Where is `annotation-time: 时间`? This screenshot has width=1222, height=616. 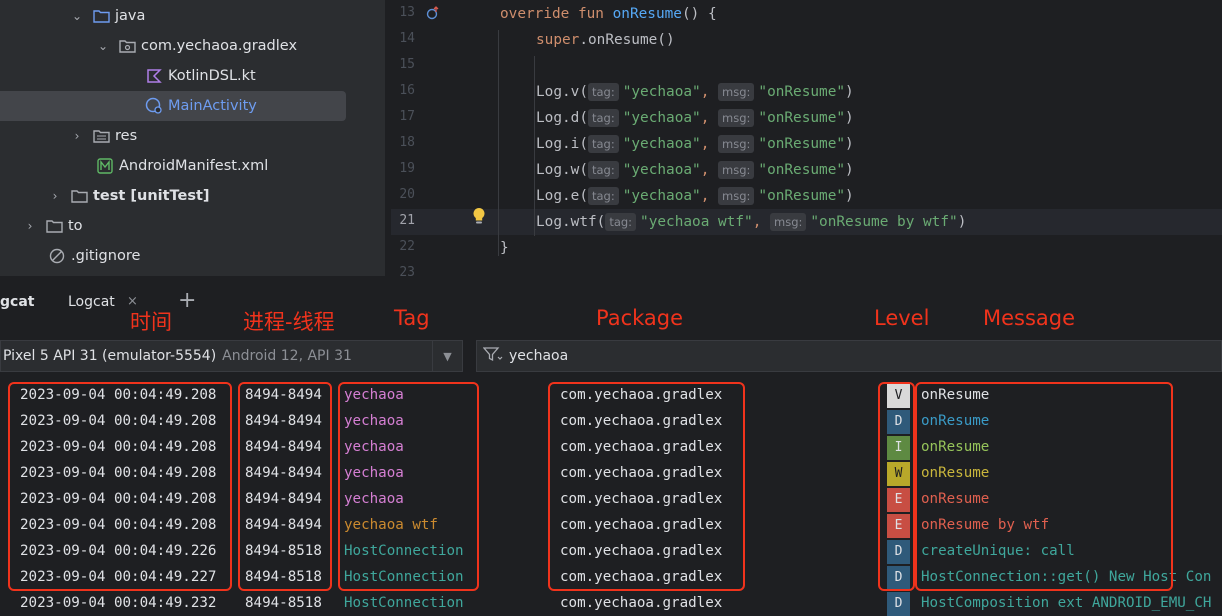 annotation-time: 时间 is located at coordinates (151, 322).